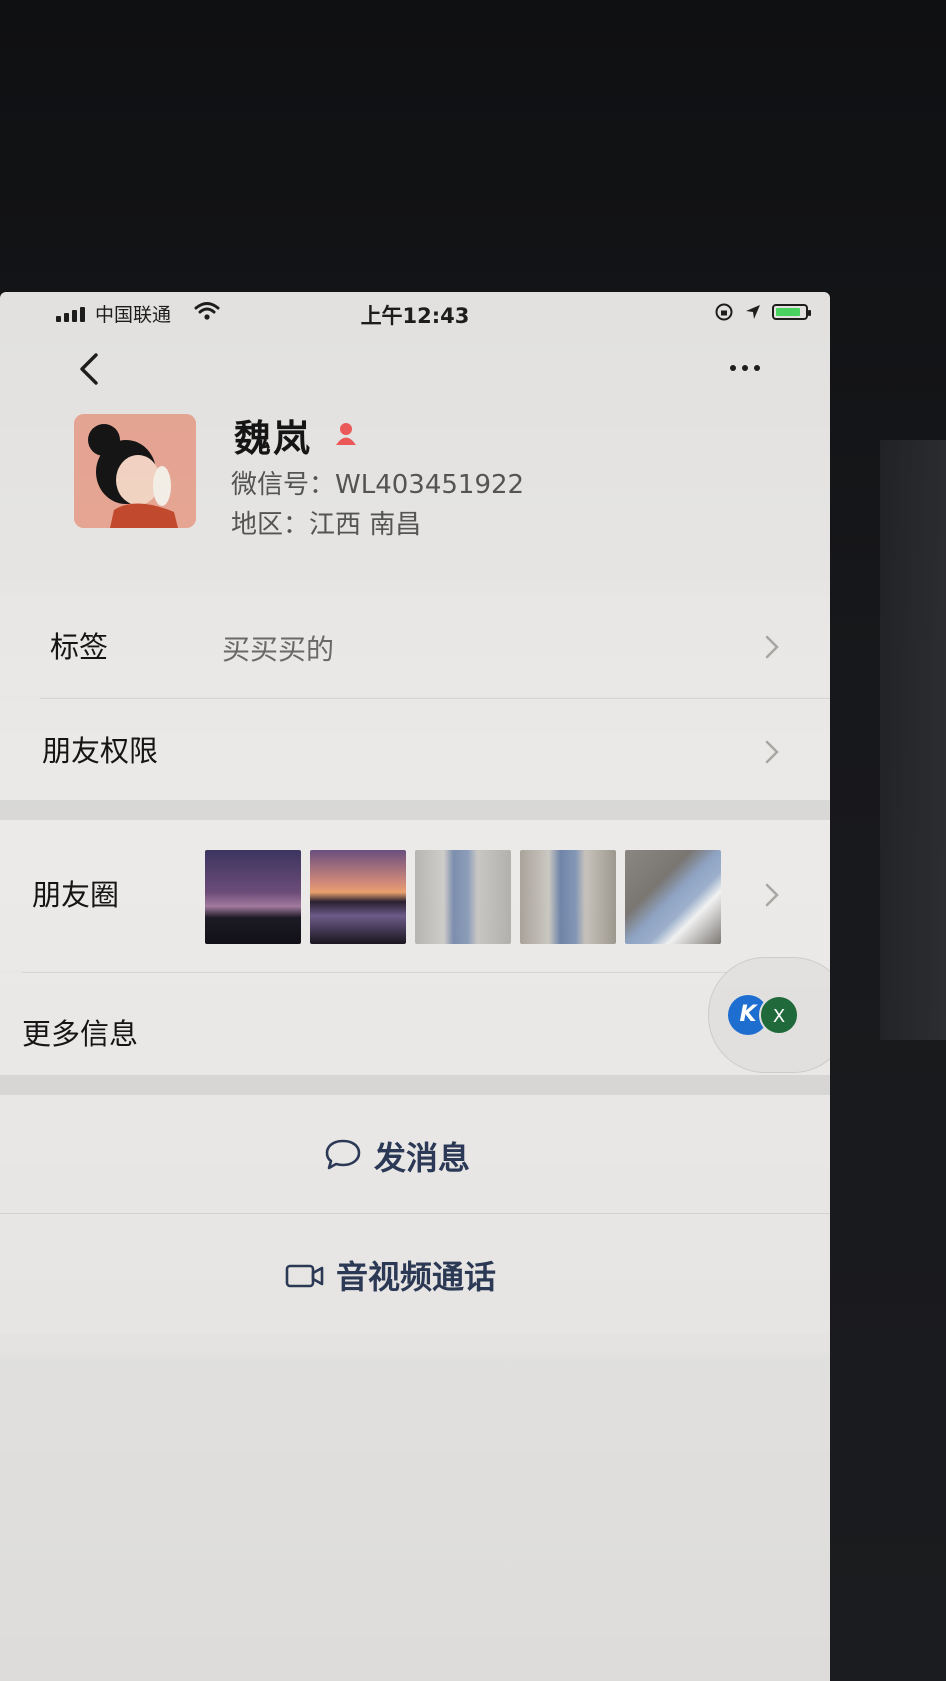 The height and width of the screenshot is (1681, 946). I want to click on region: 地区：江西 南昌, so click(326, 525).